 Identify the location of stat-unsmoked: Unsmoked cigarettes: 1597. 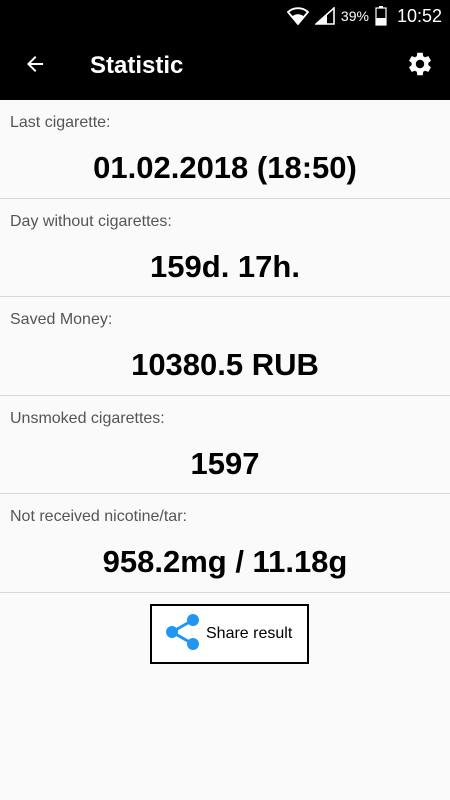
(225, 445).